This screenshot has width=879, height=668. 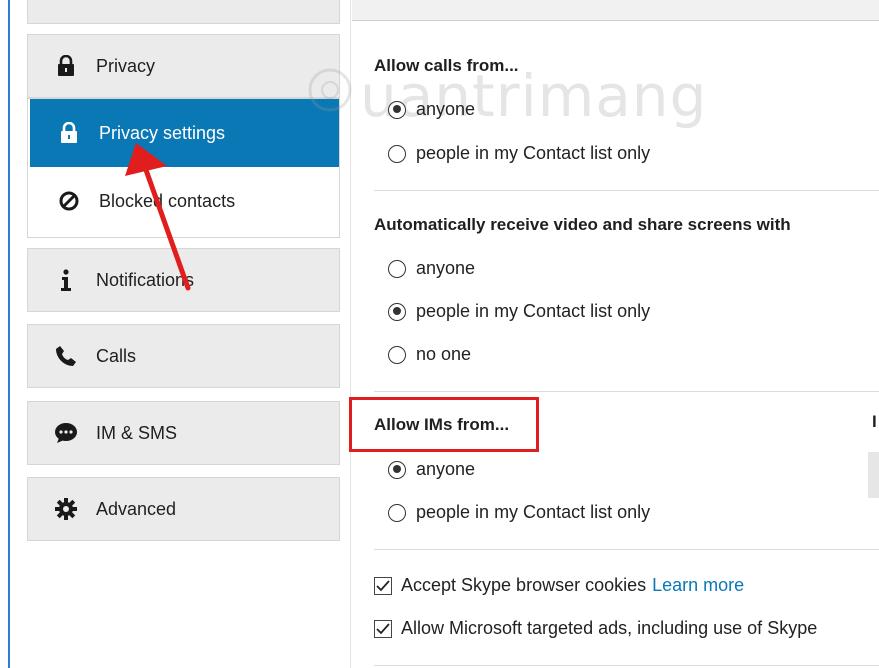 What do you see at coordinates (167, 200) in the screenshot?
I see `sidebar-item-label: Blocked contacts` at bounding box center [167, 200].